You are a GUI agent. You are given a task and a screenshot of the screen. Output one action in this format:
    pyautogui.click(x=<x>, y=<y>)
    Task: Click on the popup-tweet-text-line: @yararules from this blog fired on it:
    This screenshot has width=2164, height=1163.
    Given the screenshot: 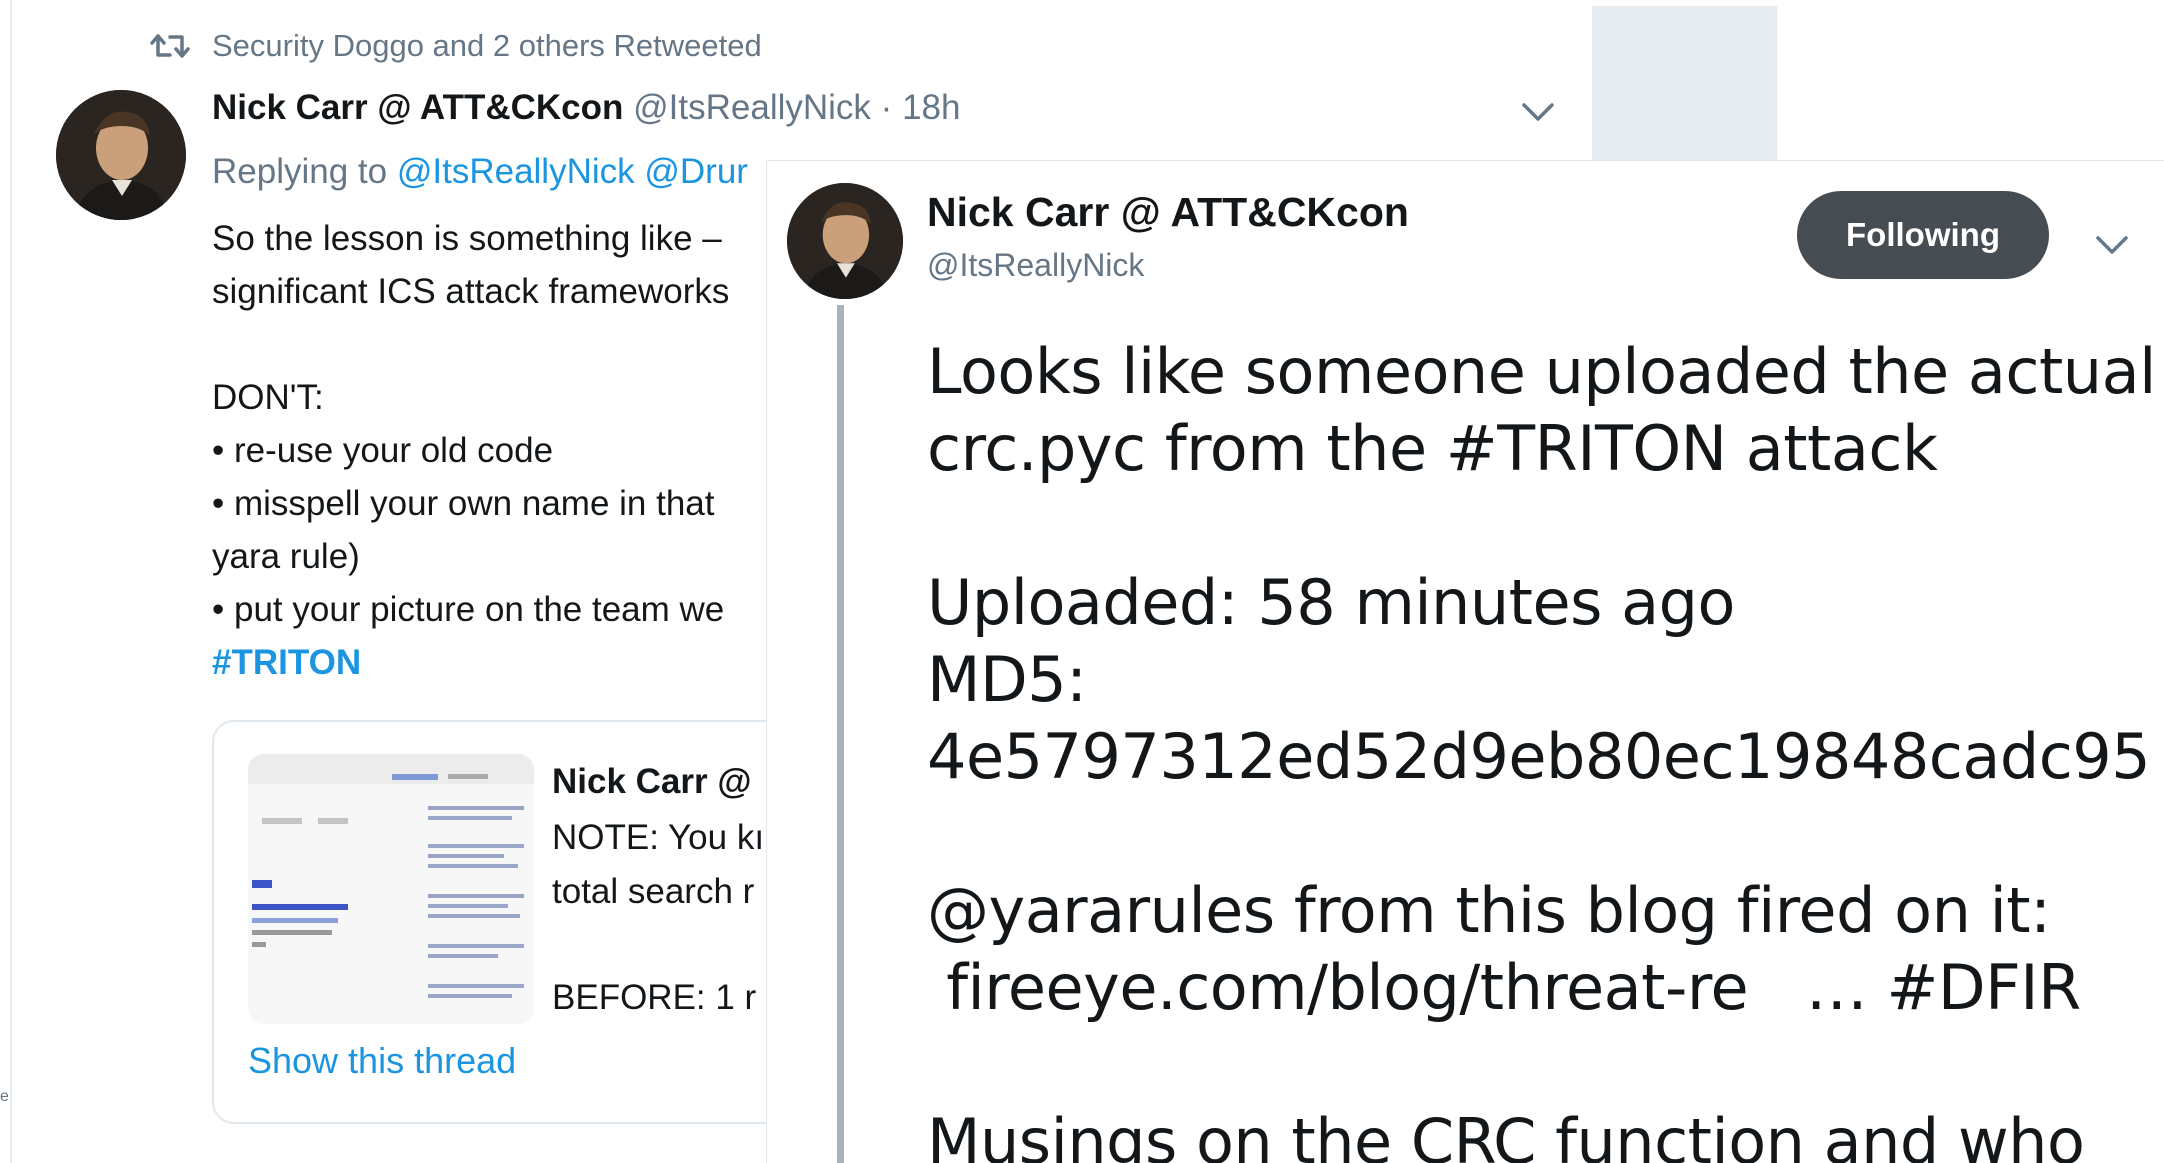 What is the action you would take?
    pyautogui.click(x=1489, y=910)
    